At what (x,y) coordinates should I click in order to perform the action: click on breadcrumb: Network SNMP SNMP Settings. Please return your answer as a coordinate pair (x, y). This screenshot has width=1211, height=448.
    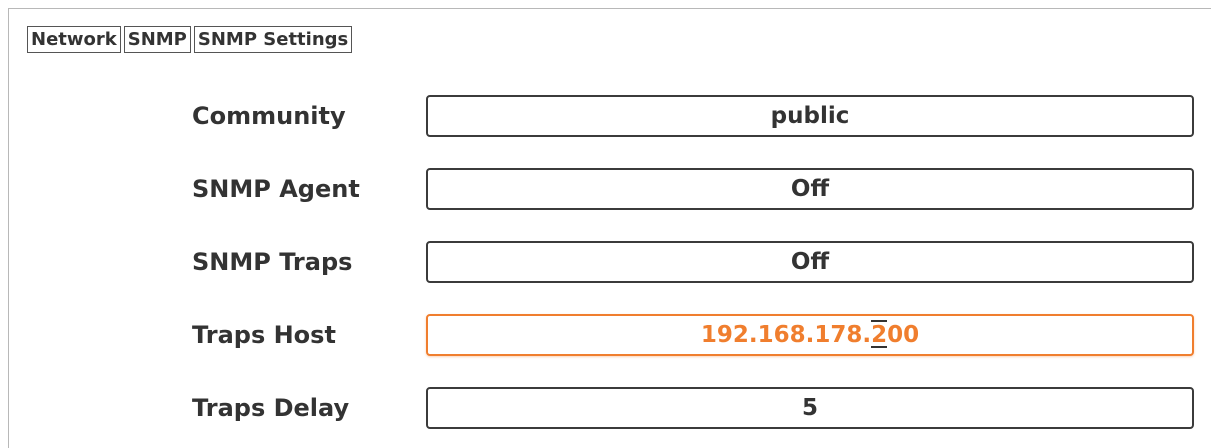
    Looking at the image, I should click on (190, 39).